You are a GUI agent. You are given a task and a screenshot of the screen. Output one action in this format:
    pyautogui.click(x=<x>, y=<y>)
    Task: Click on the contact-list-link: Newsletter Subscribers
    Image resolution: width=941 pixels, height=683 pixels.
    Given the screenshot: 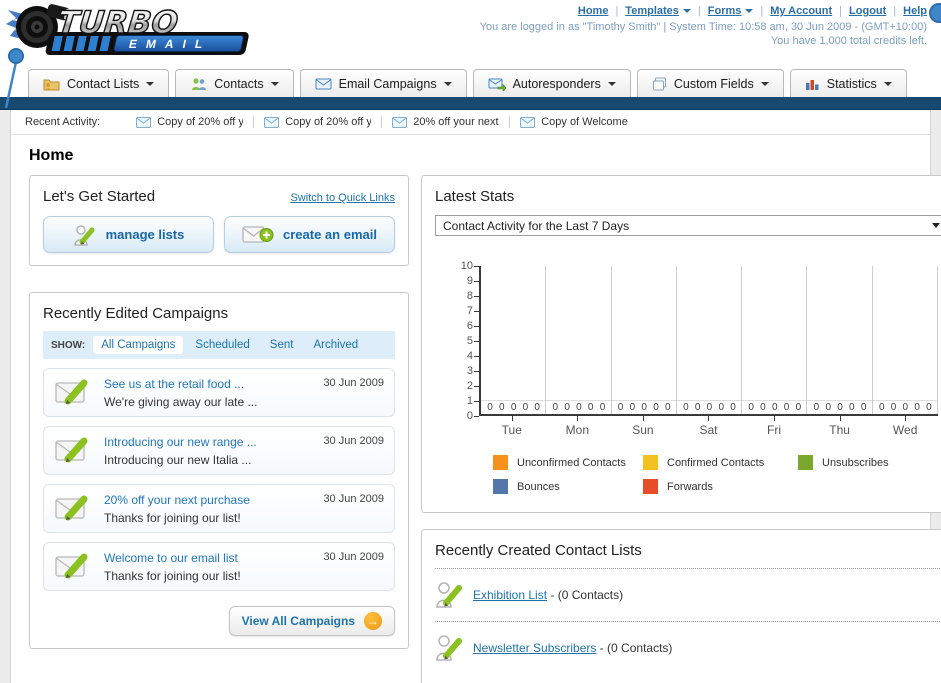 What is the action you would take?
    pyautogui.click(x=534, y=648)
    